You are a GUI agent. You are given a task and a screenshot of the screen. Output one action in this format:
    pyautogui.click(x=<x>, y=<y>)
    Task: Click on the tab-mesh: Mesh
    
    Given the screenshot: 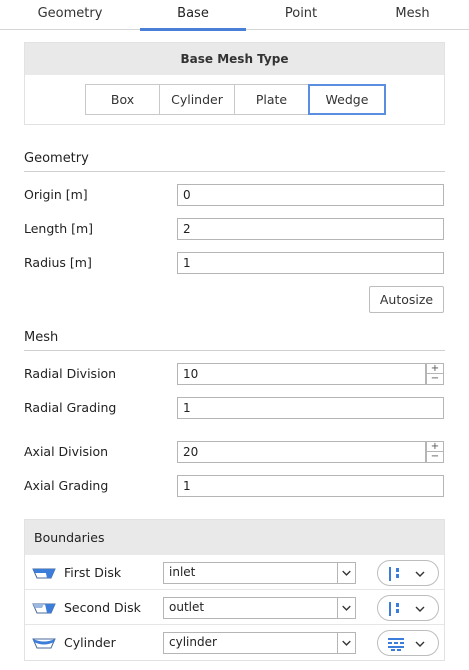 What is the action you would take?
    pyautogui.click(x=412, y=14)
    